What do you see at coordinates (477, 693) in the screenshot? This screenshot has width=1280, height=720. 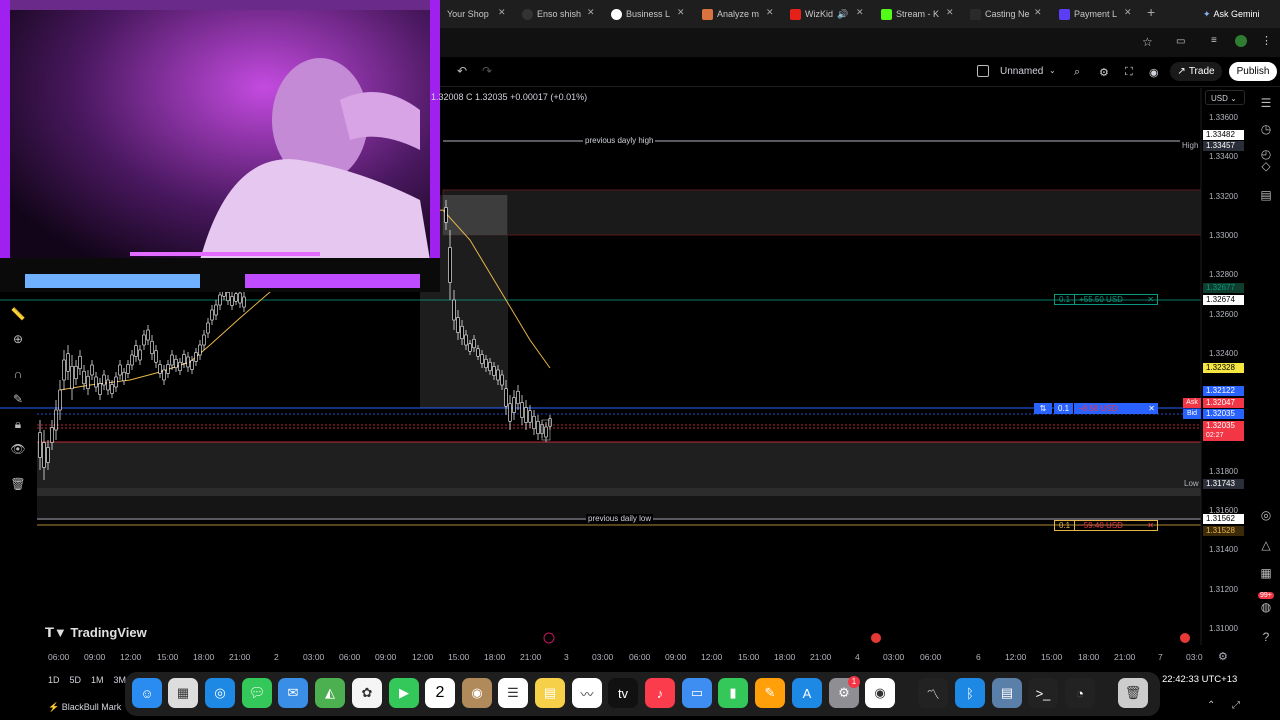 I see `contacts-icon: ◉` at bounding box center [477, 693].